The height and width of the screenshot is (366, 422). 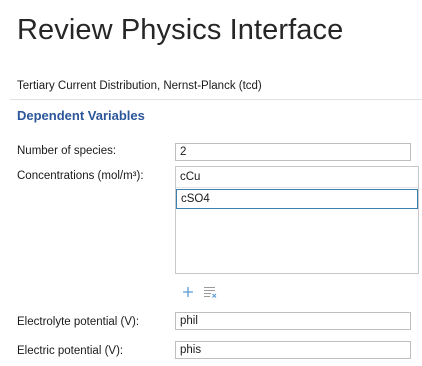 What do you see at coordinates (297, 199) in the screenshot?
I see `list-item-selected: cSO4` at bounding box center [297, 199].